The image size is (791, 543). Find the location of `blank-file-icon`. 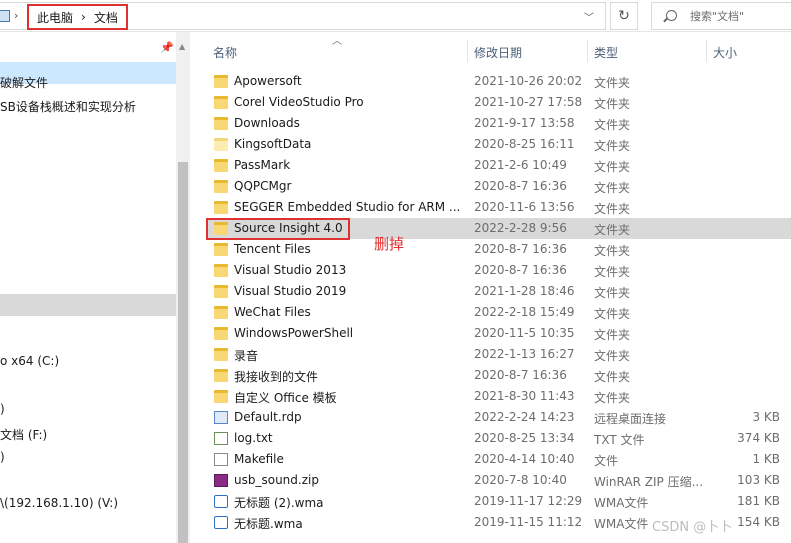

blank-file-icon is located at coordinates (221, 459).